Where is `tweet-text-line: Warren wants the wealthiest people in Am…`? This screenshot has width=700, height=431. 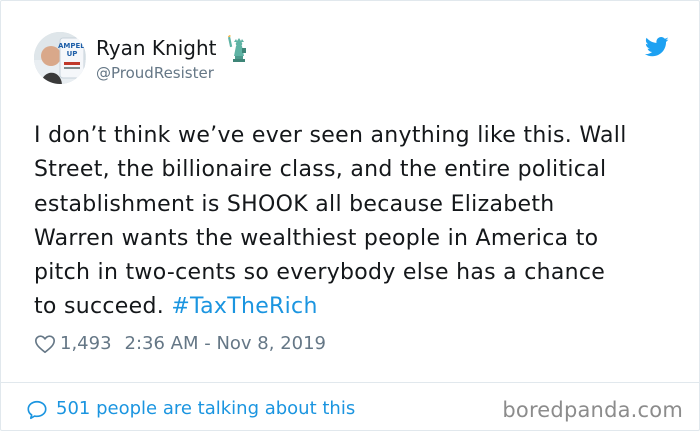 tweet-text-line: Warren wants the wealthiest people in Am… is located at coordinates (316, 238).